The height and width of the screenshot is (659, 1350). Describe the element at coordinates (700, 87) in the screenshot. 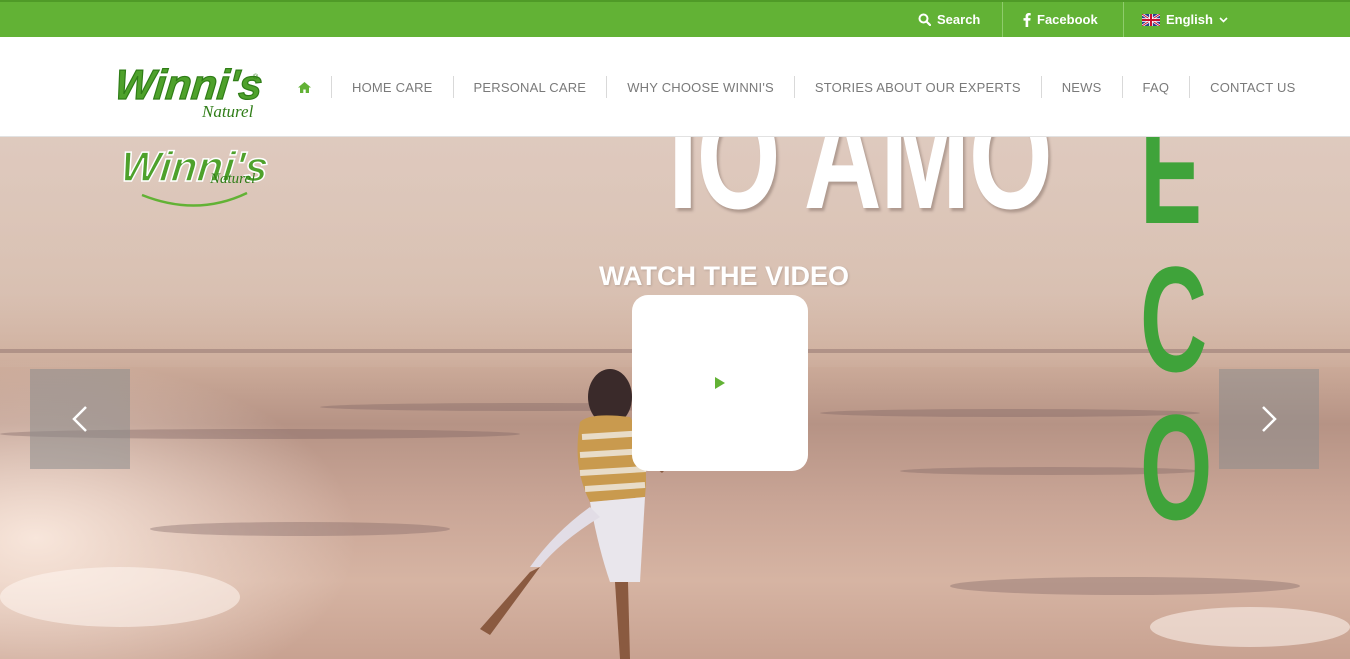

I see `nav-why-choose: WHY CHOOSE WINNI'S` at that location.